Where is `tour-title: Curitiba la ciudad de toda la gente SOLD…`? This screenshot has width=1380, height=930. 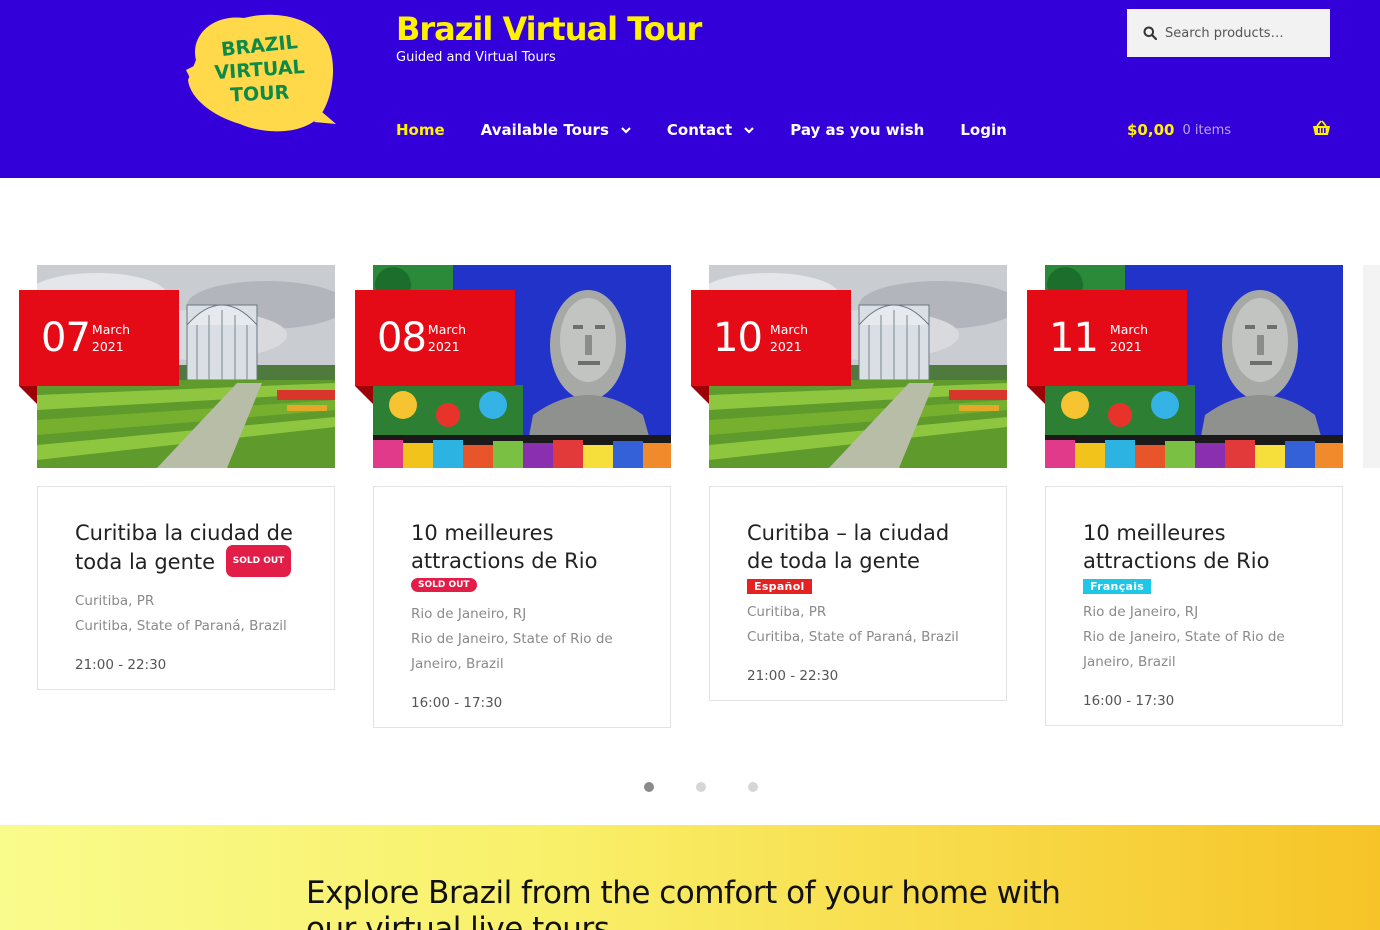 tour-title: Curitiba la ciudad de toda la gente SOLD… is located at coordinates (192, 549).